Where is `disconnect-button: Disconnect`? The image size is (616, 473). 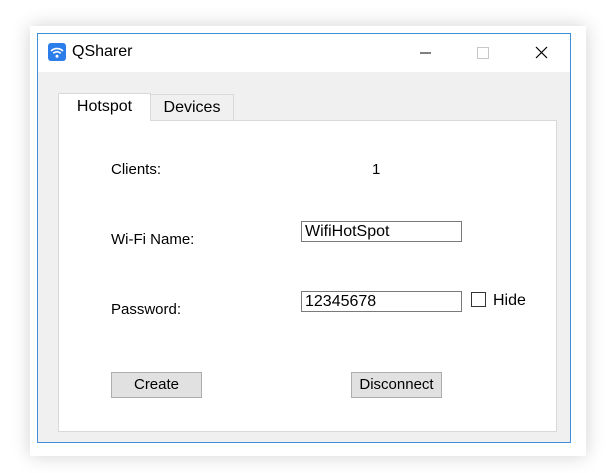 disconnect-button: Disconnect is located at coordinates (396, 385).